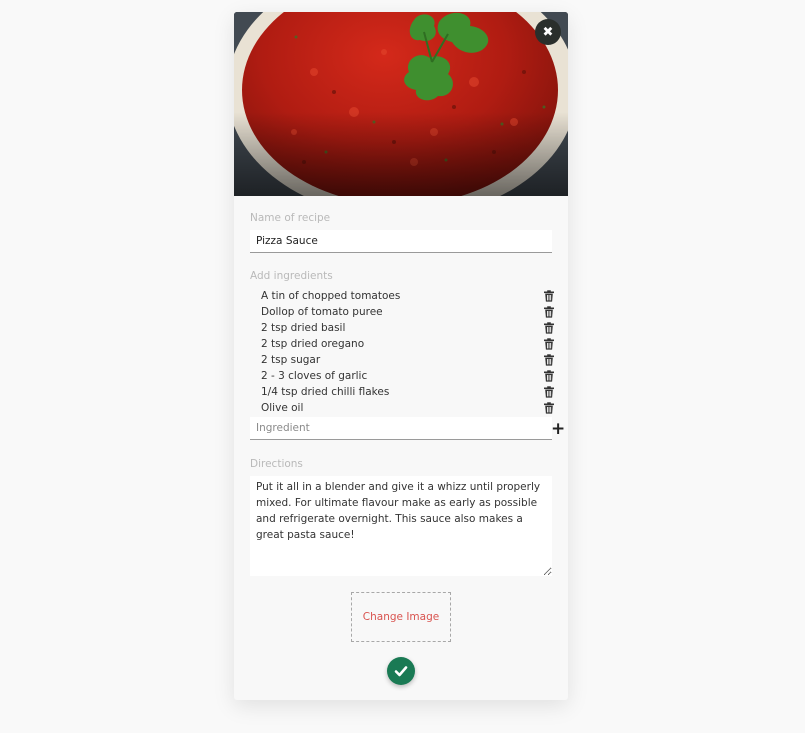 This screenshot has width=805, height=733. I want to click on plus-icon: +, so click(558, 429).